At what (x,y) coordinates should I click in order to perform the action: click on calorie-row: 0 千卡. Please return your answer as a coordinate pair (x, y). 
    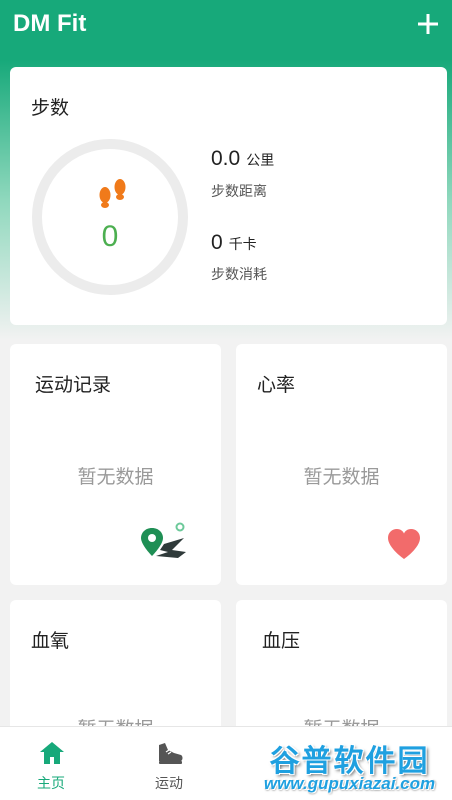
    Looking at the image, I should click on (234, 243).